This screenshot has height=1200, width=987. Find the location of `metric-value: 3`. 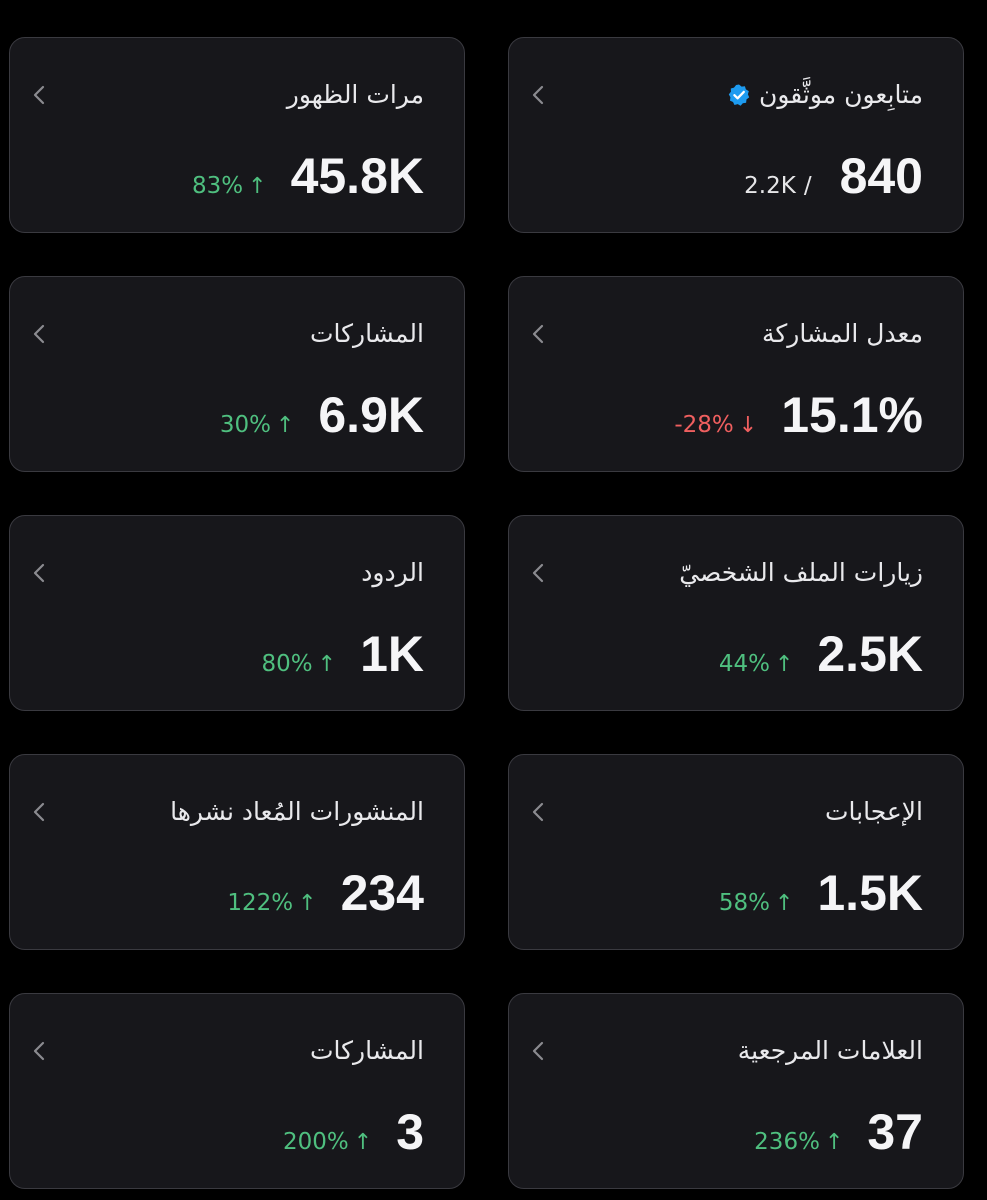

metric-value: 3 is located at coordinates (410, 1132).